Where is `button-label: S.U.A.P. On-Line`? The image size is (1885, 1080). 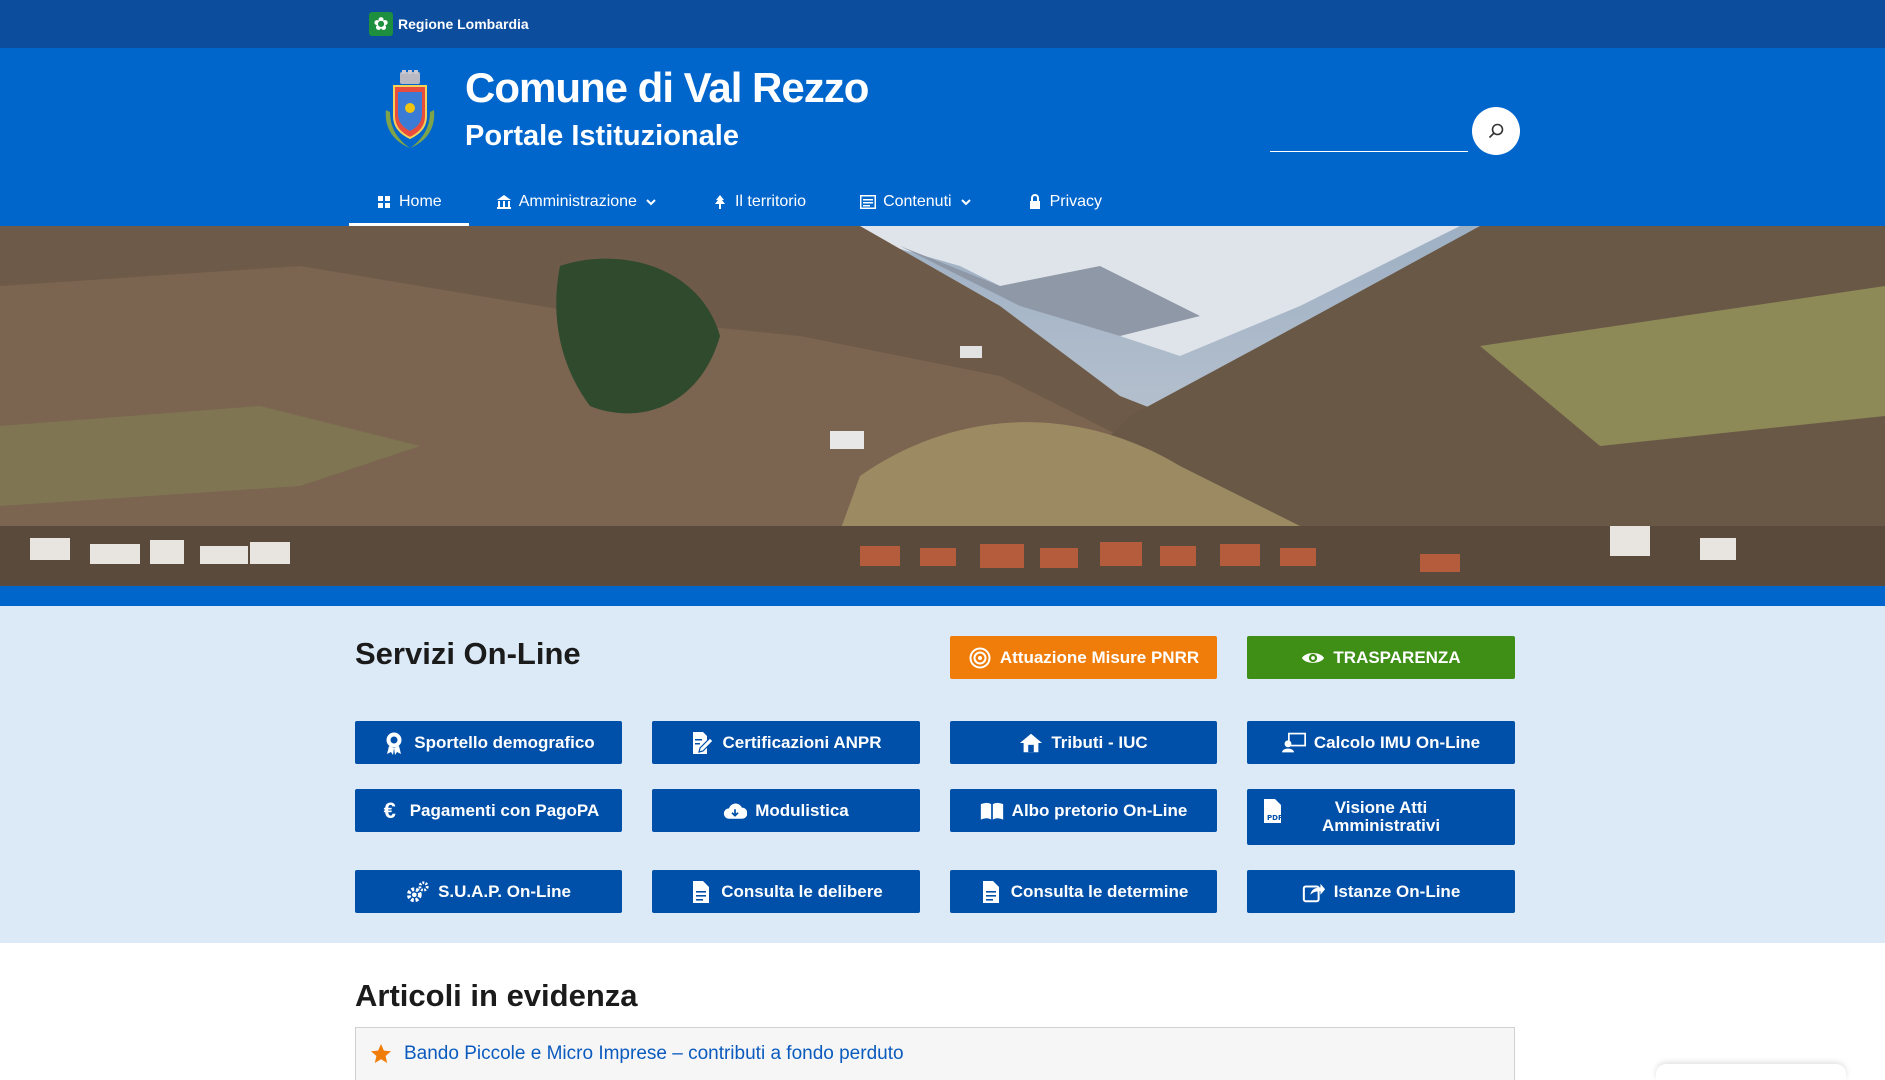 button-label: S.U.A.P. On-Line is located at coordinates (504, 891).